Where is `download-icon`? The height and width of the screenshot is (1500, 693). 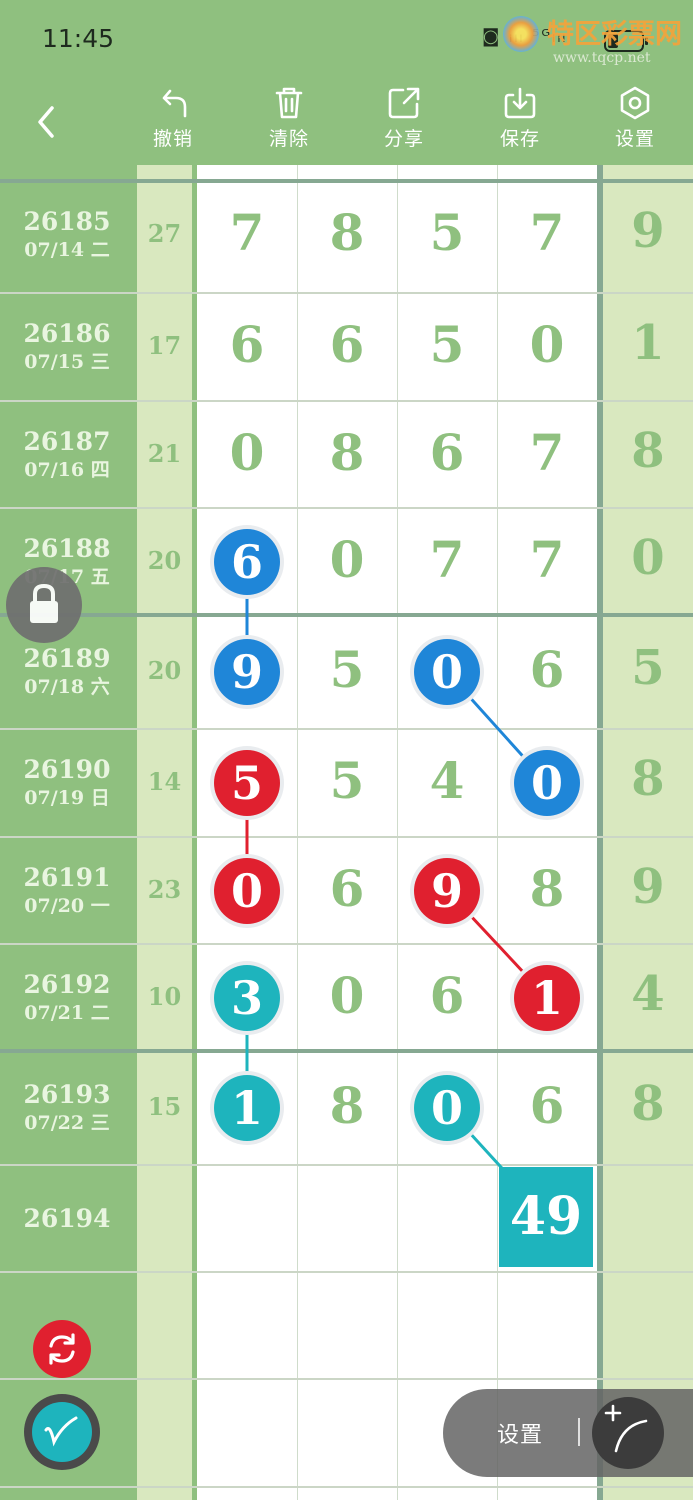
download-icon is located at coordinates (520, 103).